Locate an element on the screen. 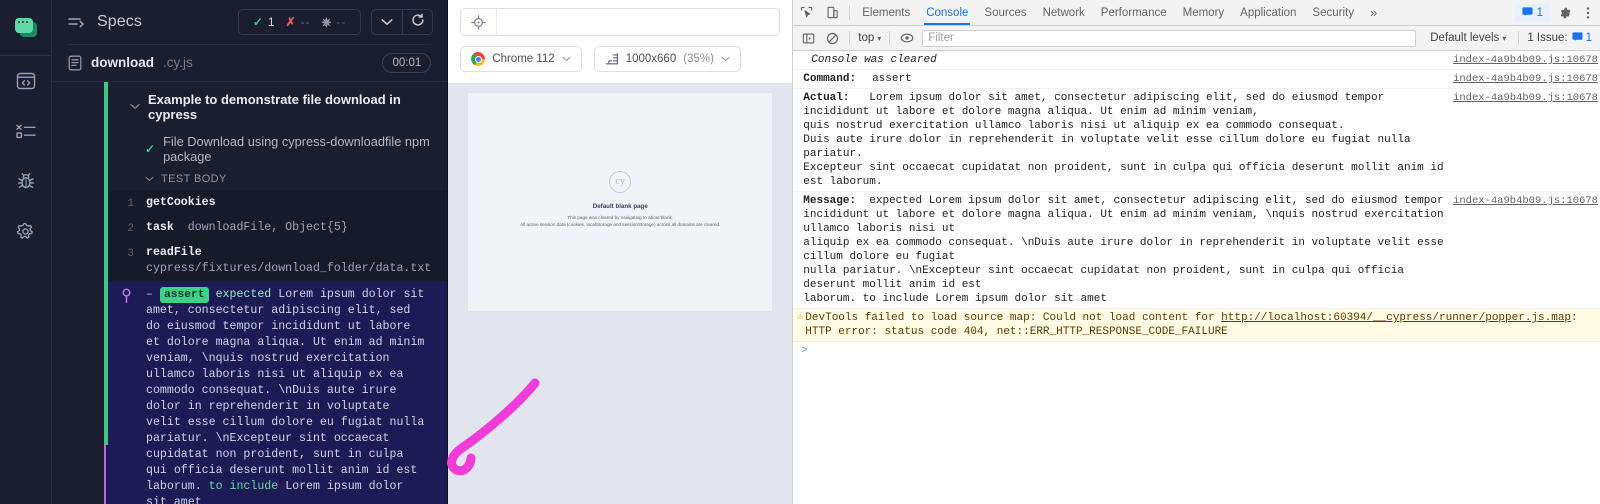 Image resolution: width=1600 pixels, height=504 pixels. aut-url-bar-wrap is located at coordinates (620, 18).